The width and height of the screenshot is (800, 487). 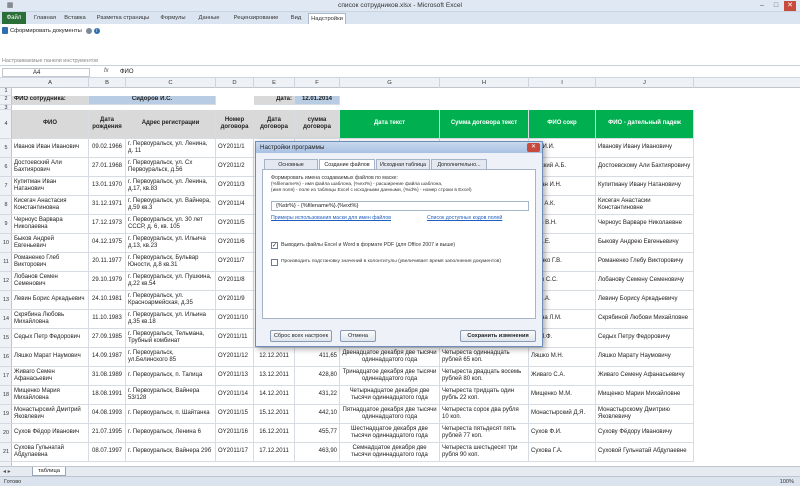 What do you see at coordinates (107, 395) in the screenshot?
I see `table-cell-b: 18.08.1991` at bounding box center [107, 395].